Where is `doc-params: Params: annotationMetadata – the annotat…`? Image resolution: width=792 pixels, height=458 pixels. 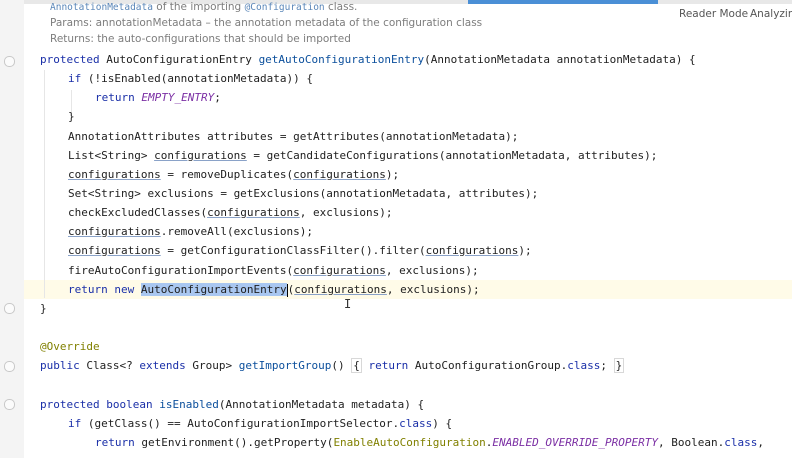 doc-params: Params: annotationMetadata – the annotat… is located at coordinates (266, 23).